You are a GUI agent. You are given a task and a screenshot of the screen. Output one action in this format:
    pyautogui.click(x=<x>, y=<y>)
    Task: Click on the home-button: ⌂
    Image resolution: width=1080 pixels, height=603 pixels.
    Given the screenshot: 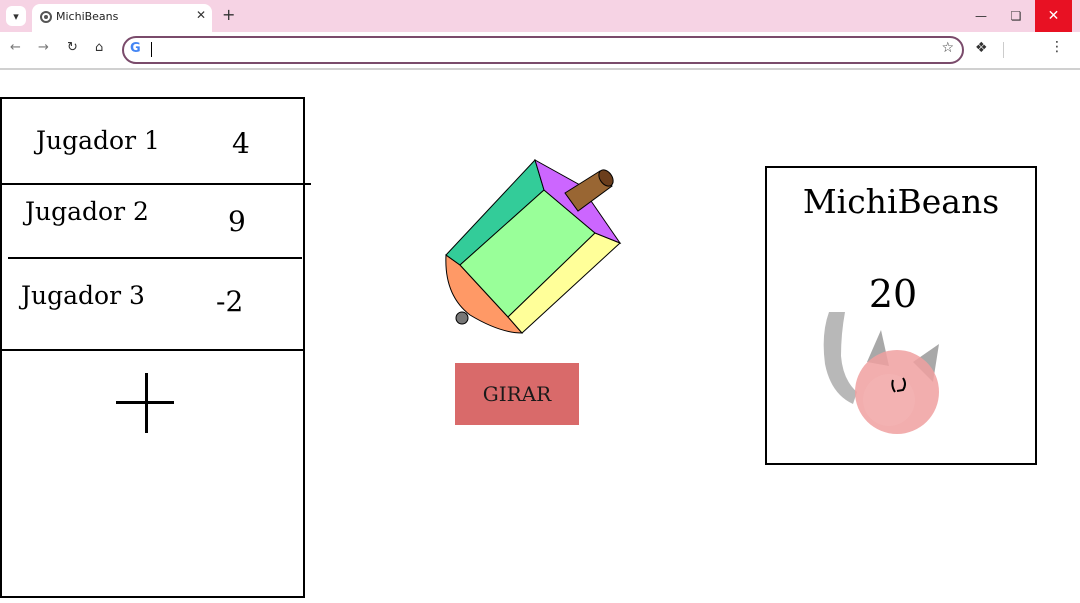 What is the action you would take?
    pyautogui.click(x=99, y=47)
    